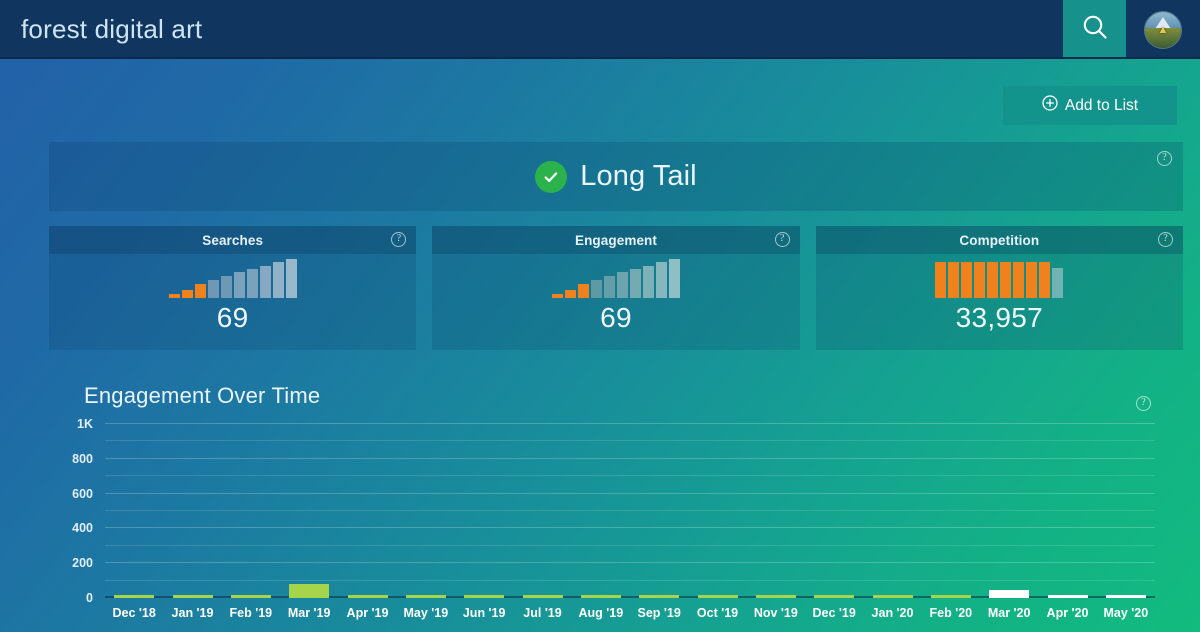 The width and height of the screenshot is (1200, 632). I want to click on chart-x-tick-label: Dec '18, so click(134, 613).